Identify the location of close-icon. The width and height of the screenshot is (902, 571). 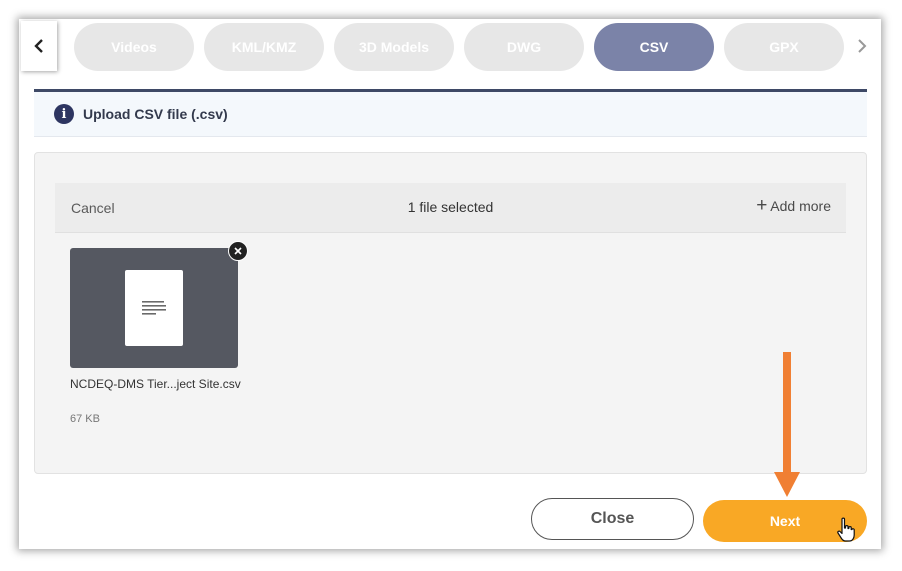
(238, 251).